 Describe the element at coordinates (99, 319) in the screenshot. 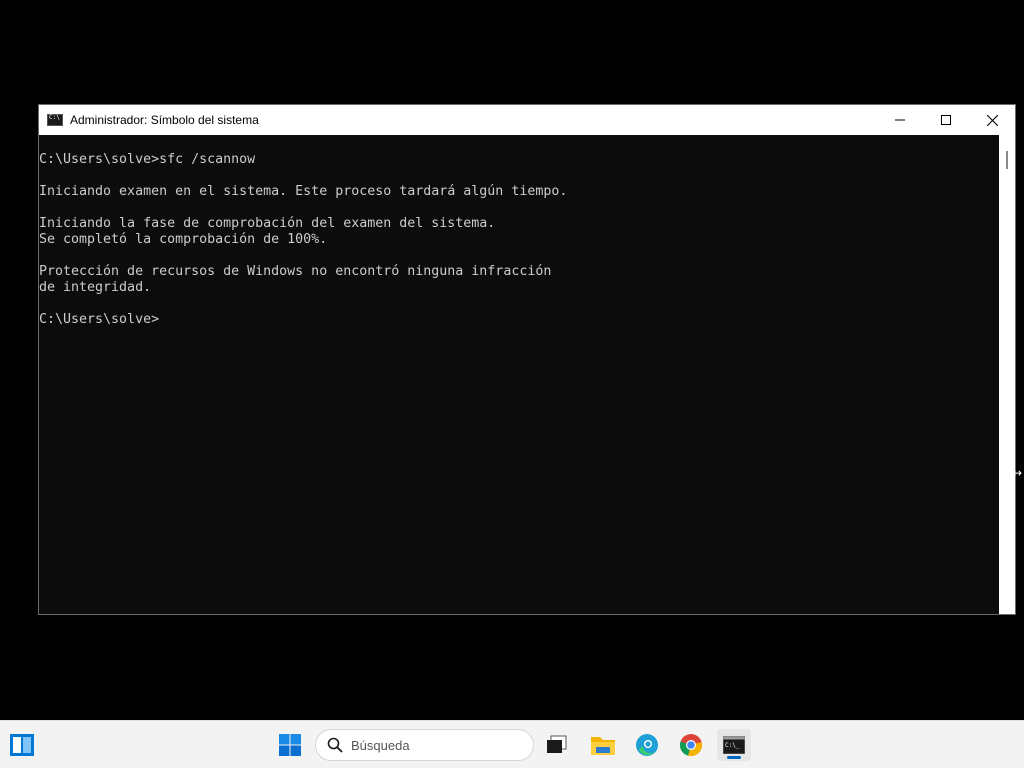

I see `console-line: C:\Users\solve>` at that location.